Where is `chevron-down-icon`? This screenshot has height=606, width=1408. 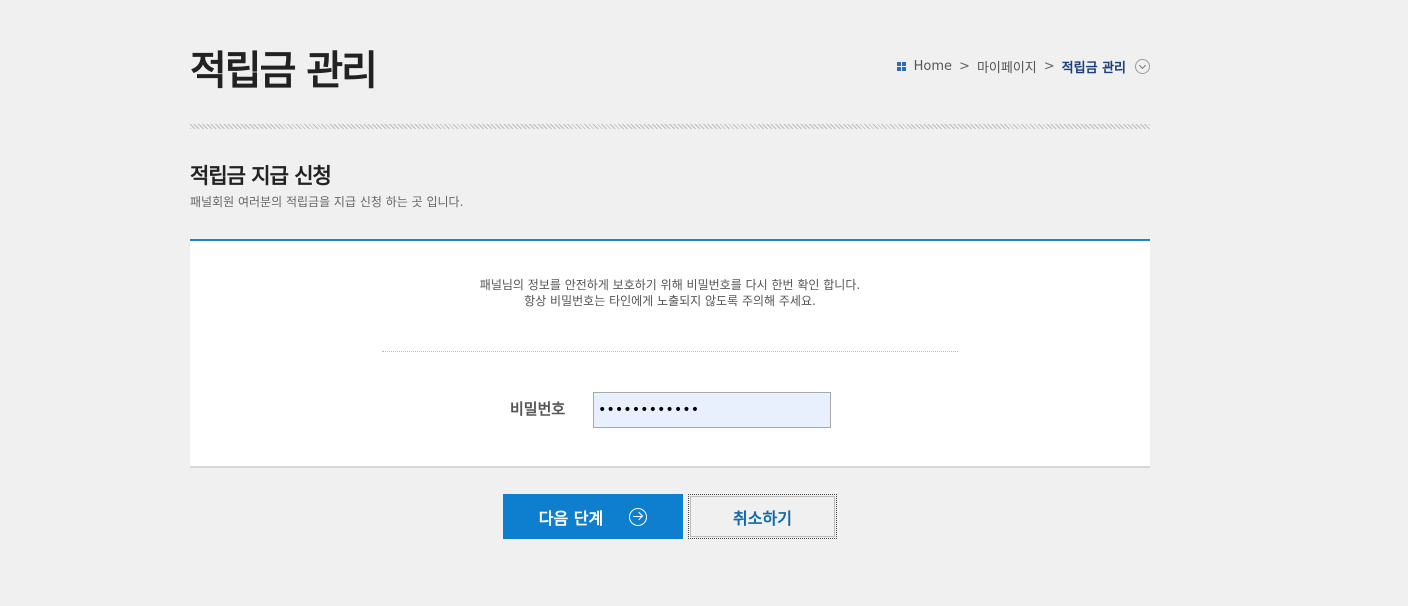
chevron-down-icon is located at coordinates (1142, 66).